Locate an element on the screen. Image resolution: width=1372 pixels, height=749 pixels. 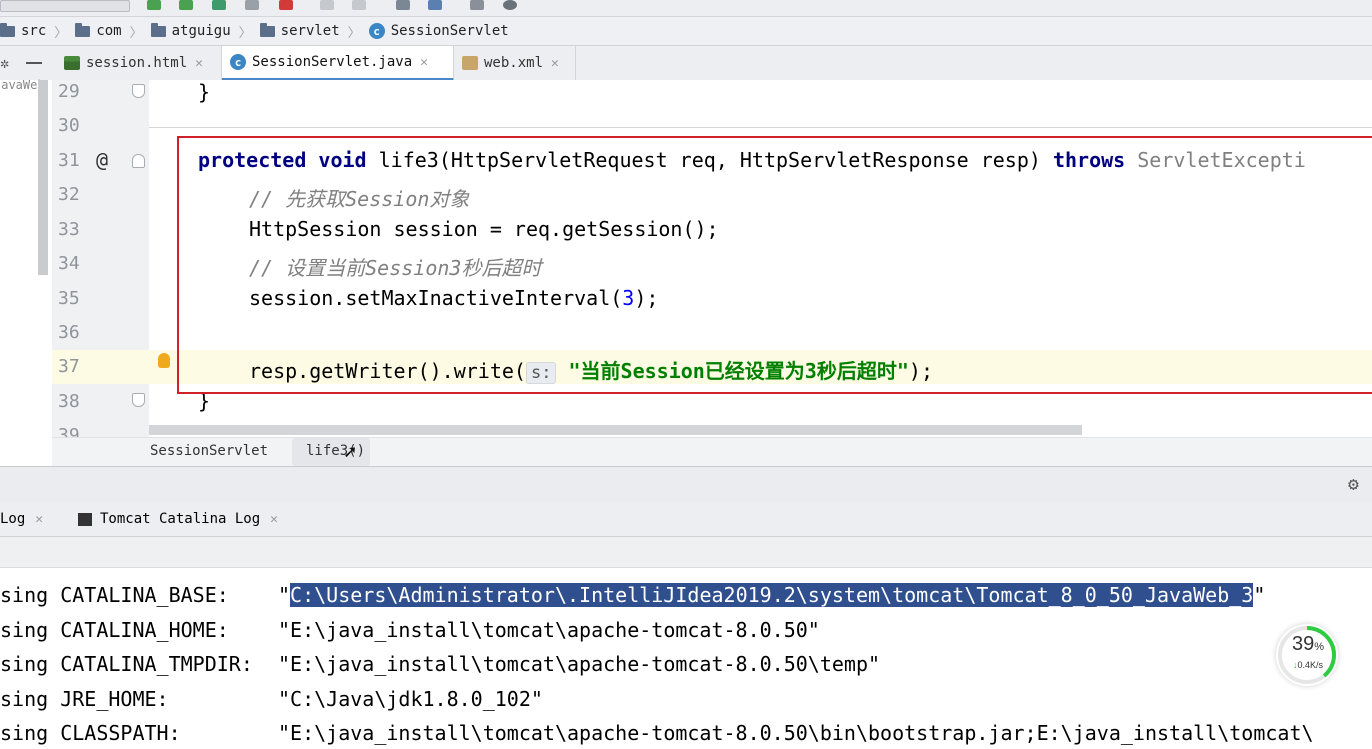
console-line: sing CATALINA_BASE: is located at coordinates (114, 595).